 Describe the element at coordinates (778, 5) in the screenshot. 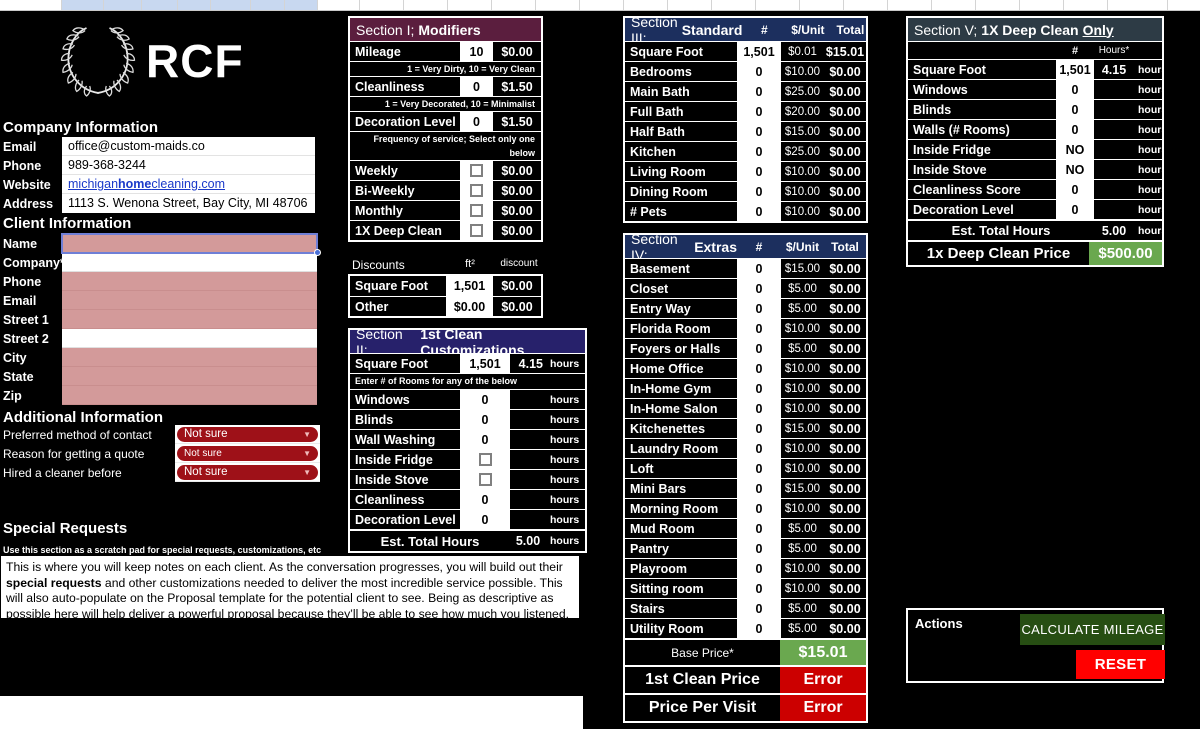

I see `column-header-s` at that location.